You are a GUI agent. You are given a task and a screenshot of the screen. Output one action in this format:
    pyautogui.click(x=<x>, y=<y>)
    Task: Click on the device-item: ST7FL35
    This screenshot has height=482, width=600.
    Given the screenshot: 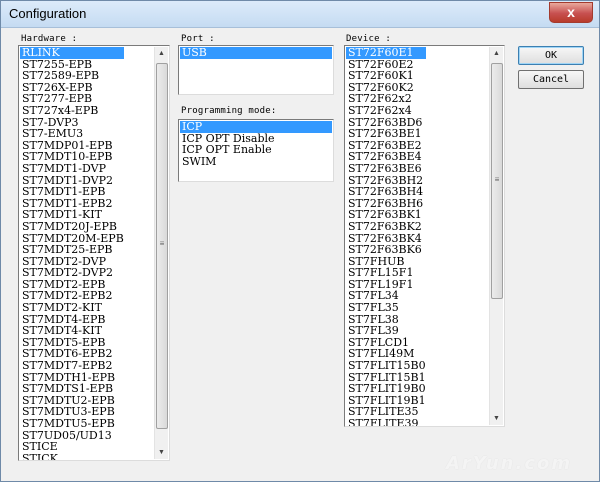 What is the action you would take?
    pyautogui.click(x=386, y=308)
    